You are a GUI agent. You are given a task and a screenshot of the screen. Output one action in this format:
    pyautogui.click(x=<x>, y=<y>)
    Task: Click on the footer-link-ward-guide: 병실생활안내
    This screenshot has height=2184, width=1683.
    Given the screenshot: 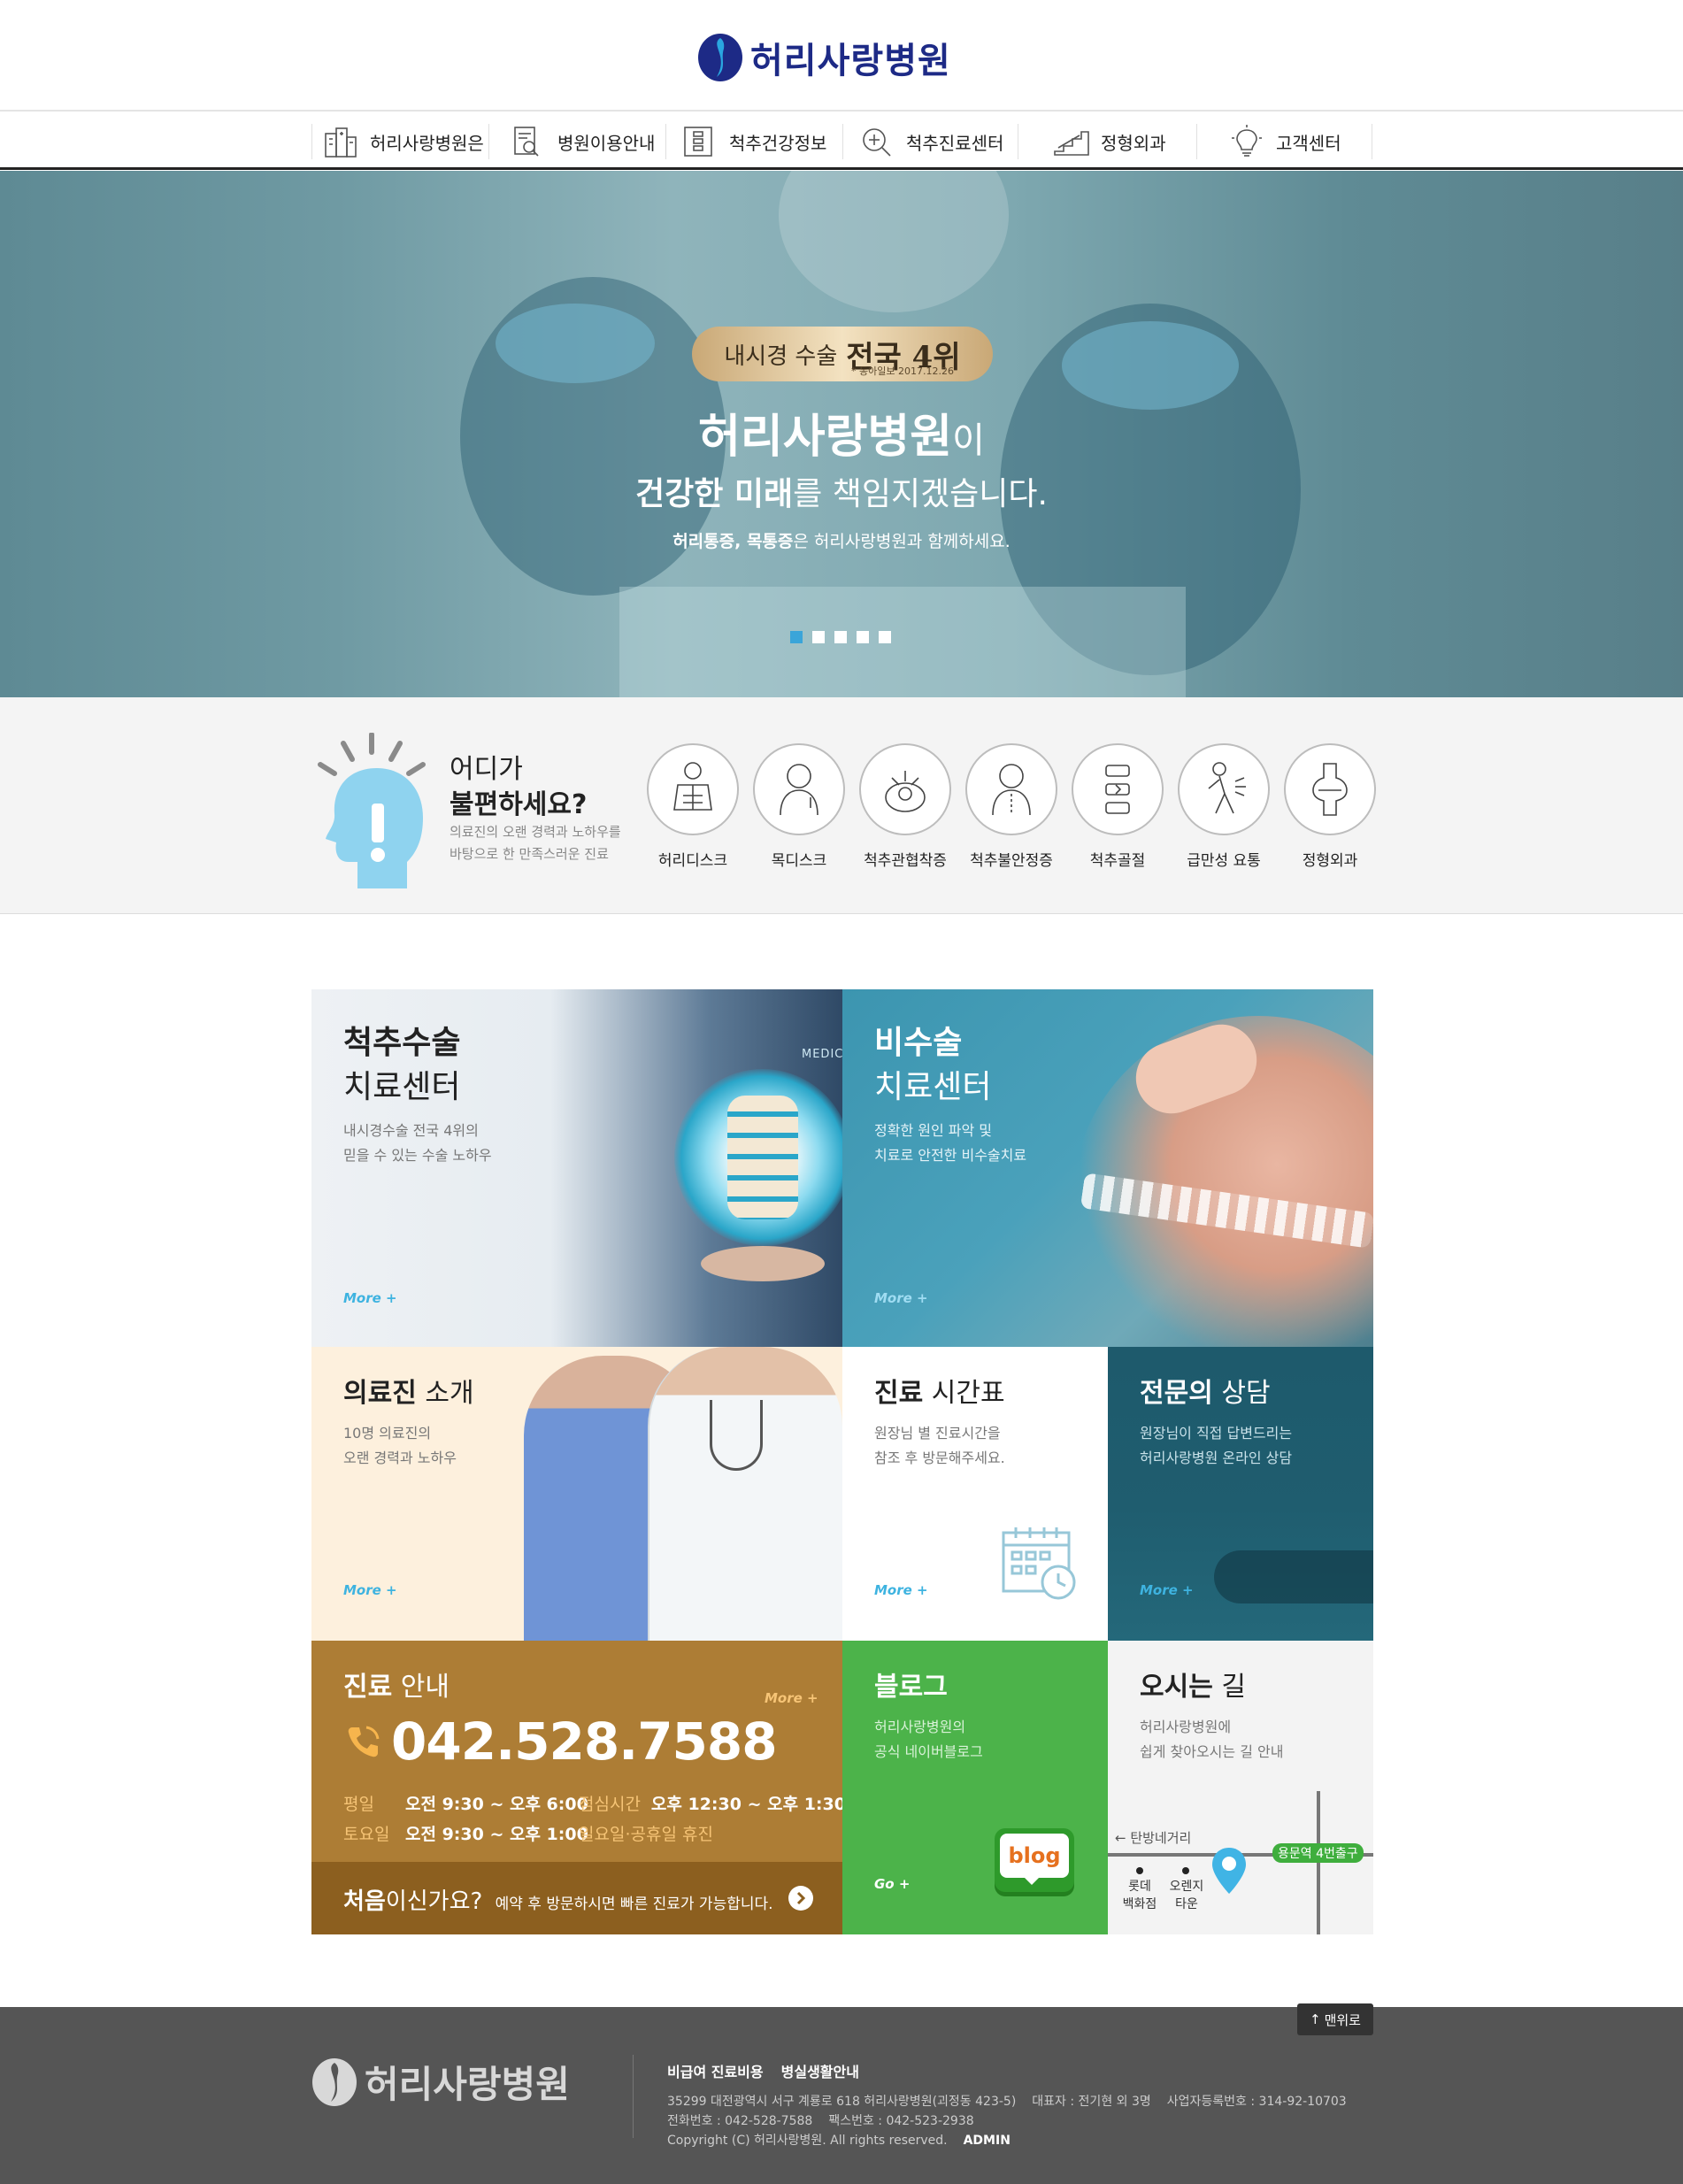 What is the action you would take?
    pyautogui.click(x=820, y=2070)
    